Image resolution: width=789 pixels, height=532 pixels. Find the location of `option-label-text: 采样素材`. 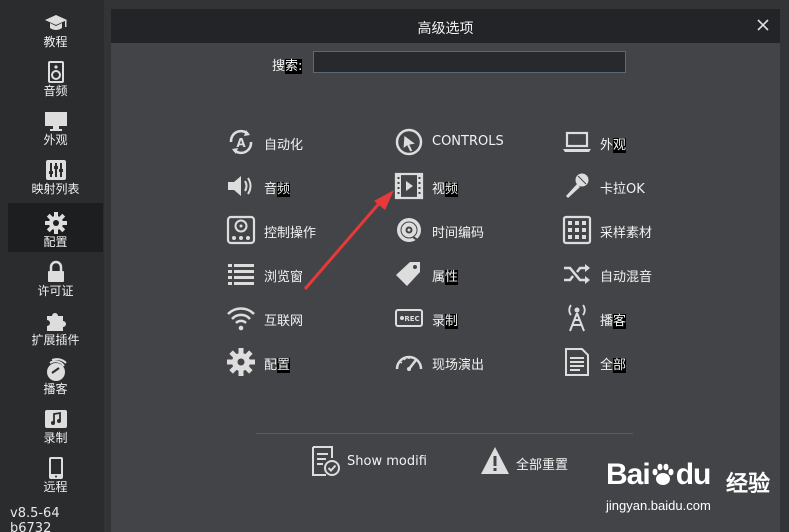

option-label-text: 采样素材 is located at coordinates (626, 233).